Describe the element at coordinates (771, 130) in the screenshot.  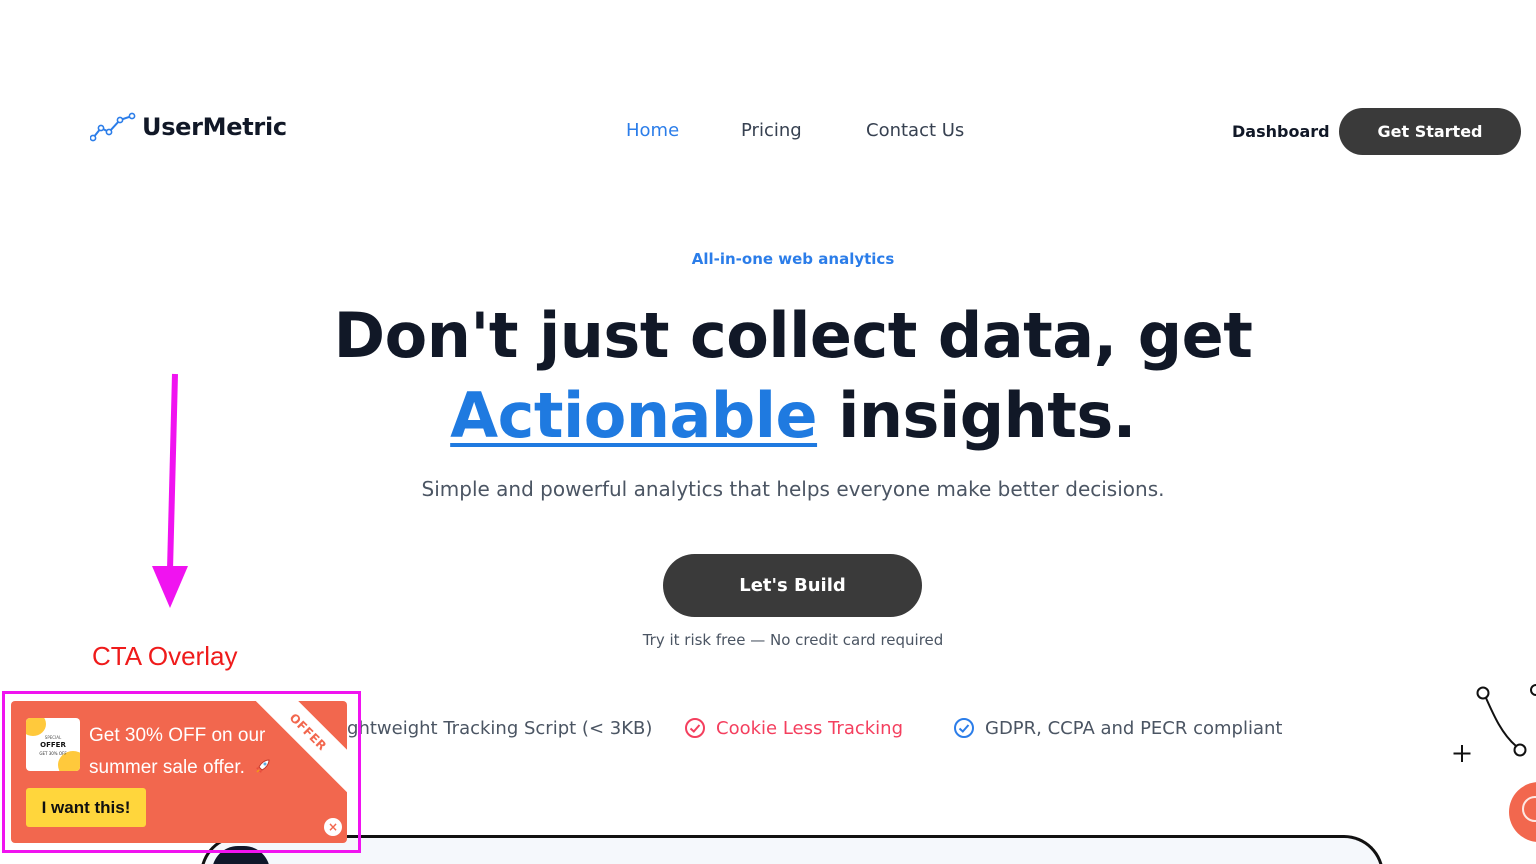
I see `nav-pricing-link: Pricing` at that location.